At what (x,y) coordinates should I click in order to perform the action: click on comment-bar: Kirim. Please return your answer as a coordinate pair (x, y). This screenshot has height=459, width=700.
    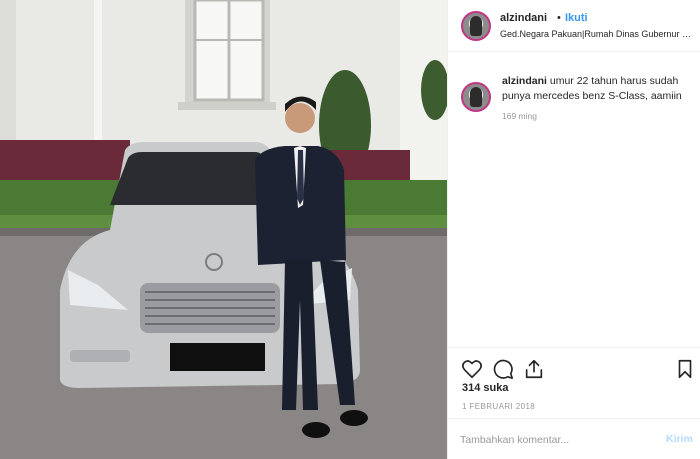
    Looking at the image, I should click on (574, 438).